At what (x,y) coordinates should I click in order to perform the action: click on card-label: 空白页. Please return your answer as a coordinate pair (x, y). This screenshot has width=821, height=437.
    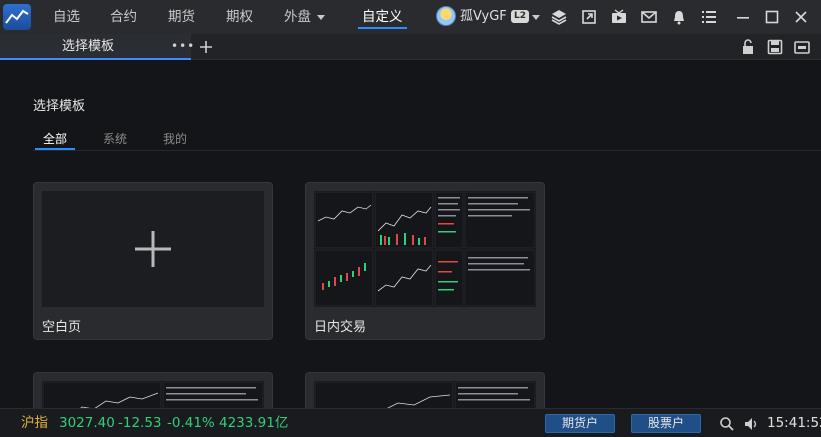
    Looking at the image, I should click on (62, 327).